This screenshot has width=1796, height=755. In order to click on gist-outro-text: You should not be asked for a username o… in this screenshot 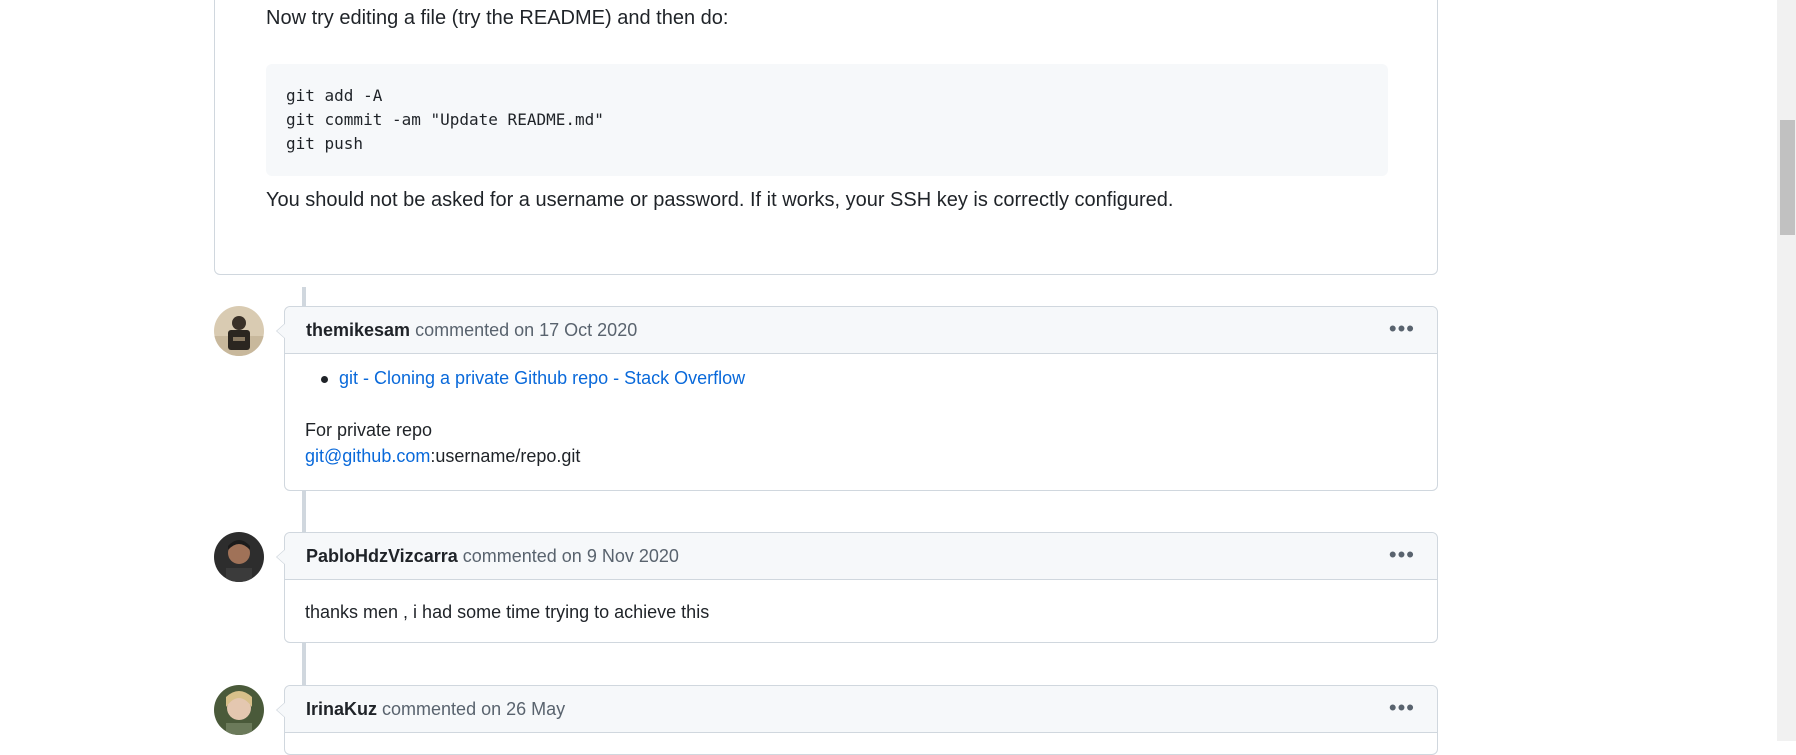, I will do `click(720, 200)`.